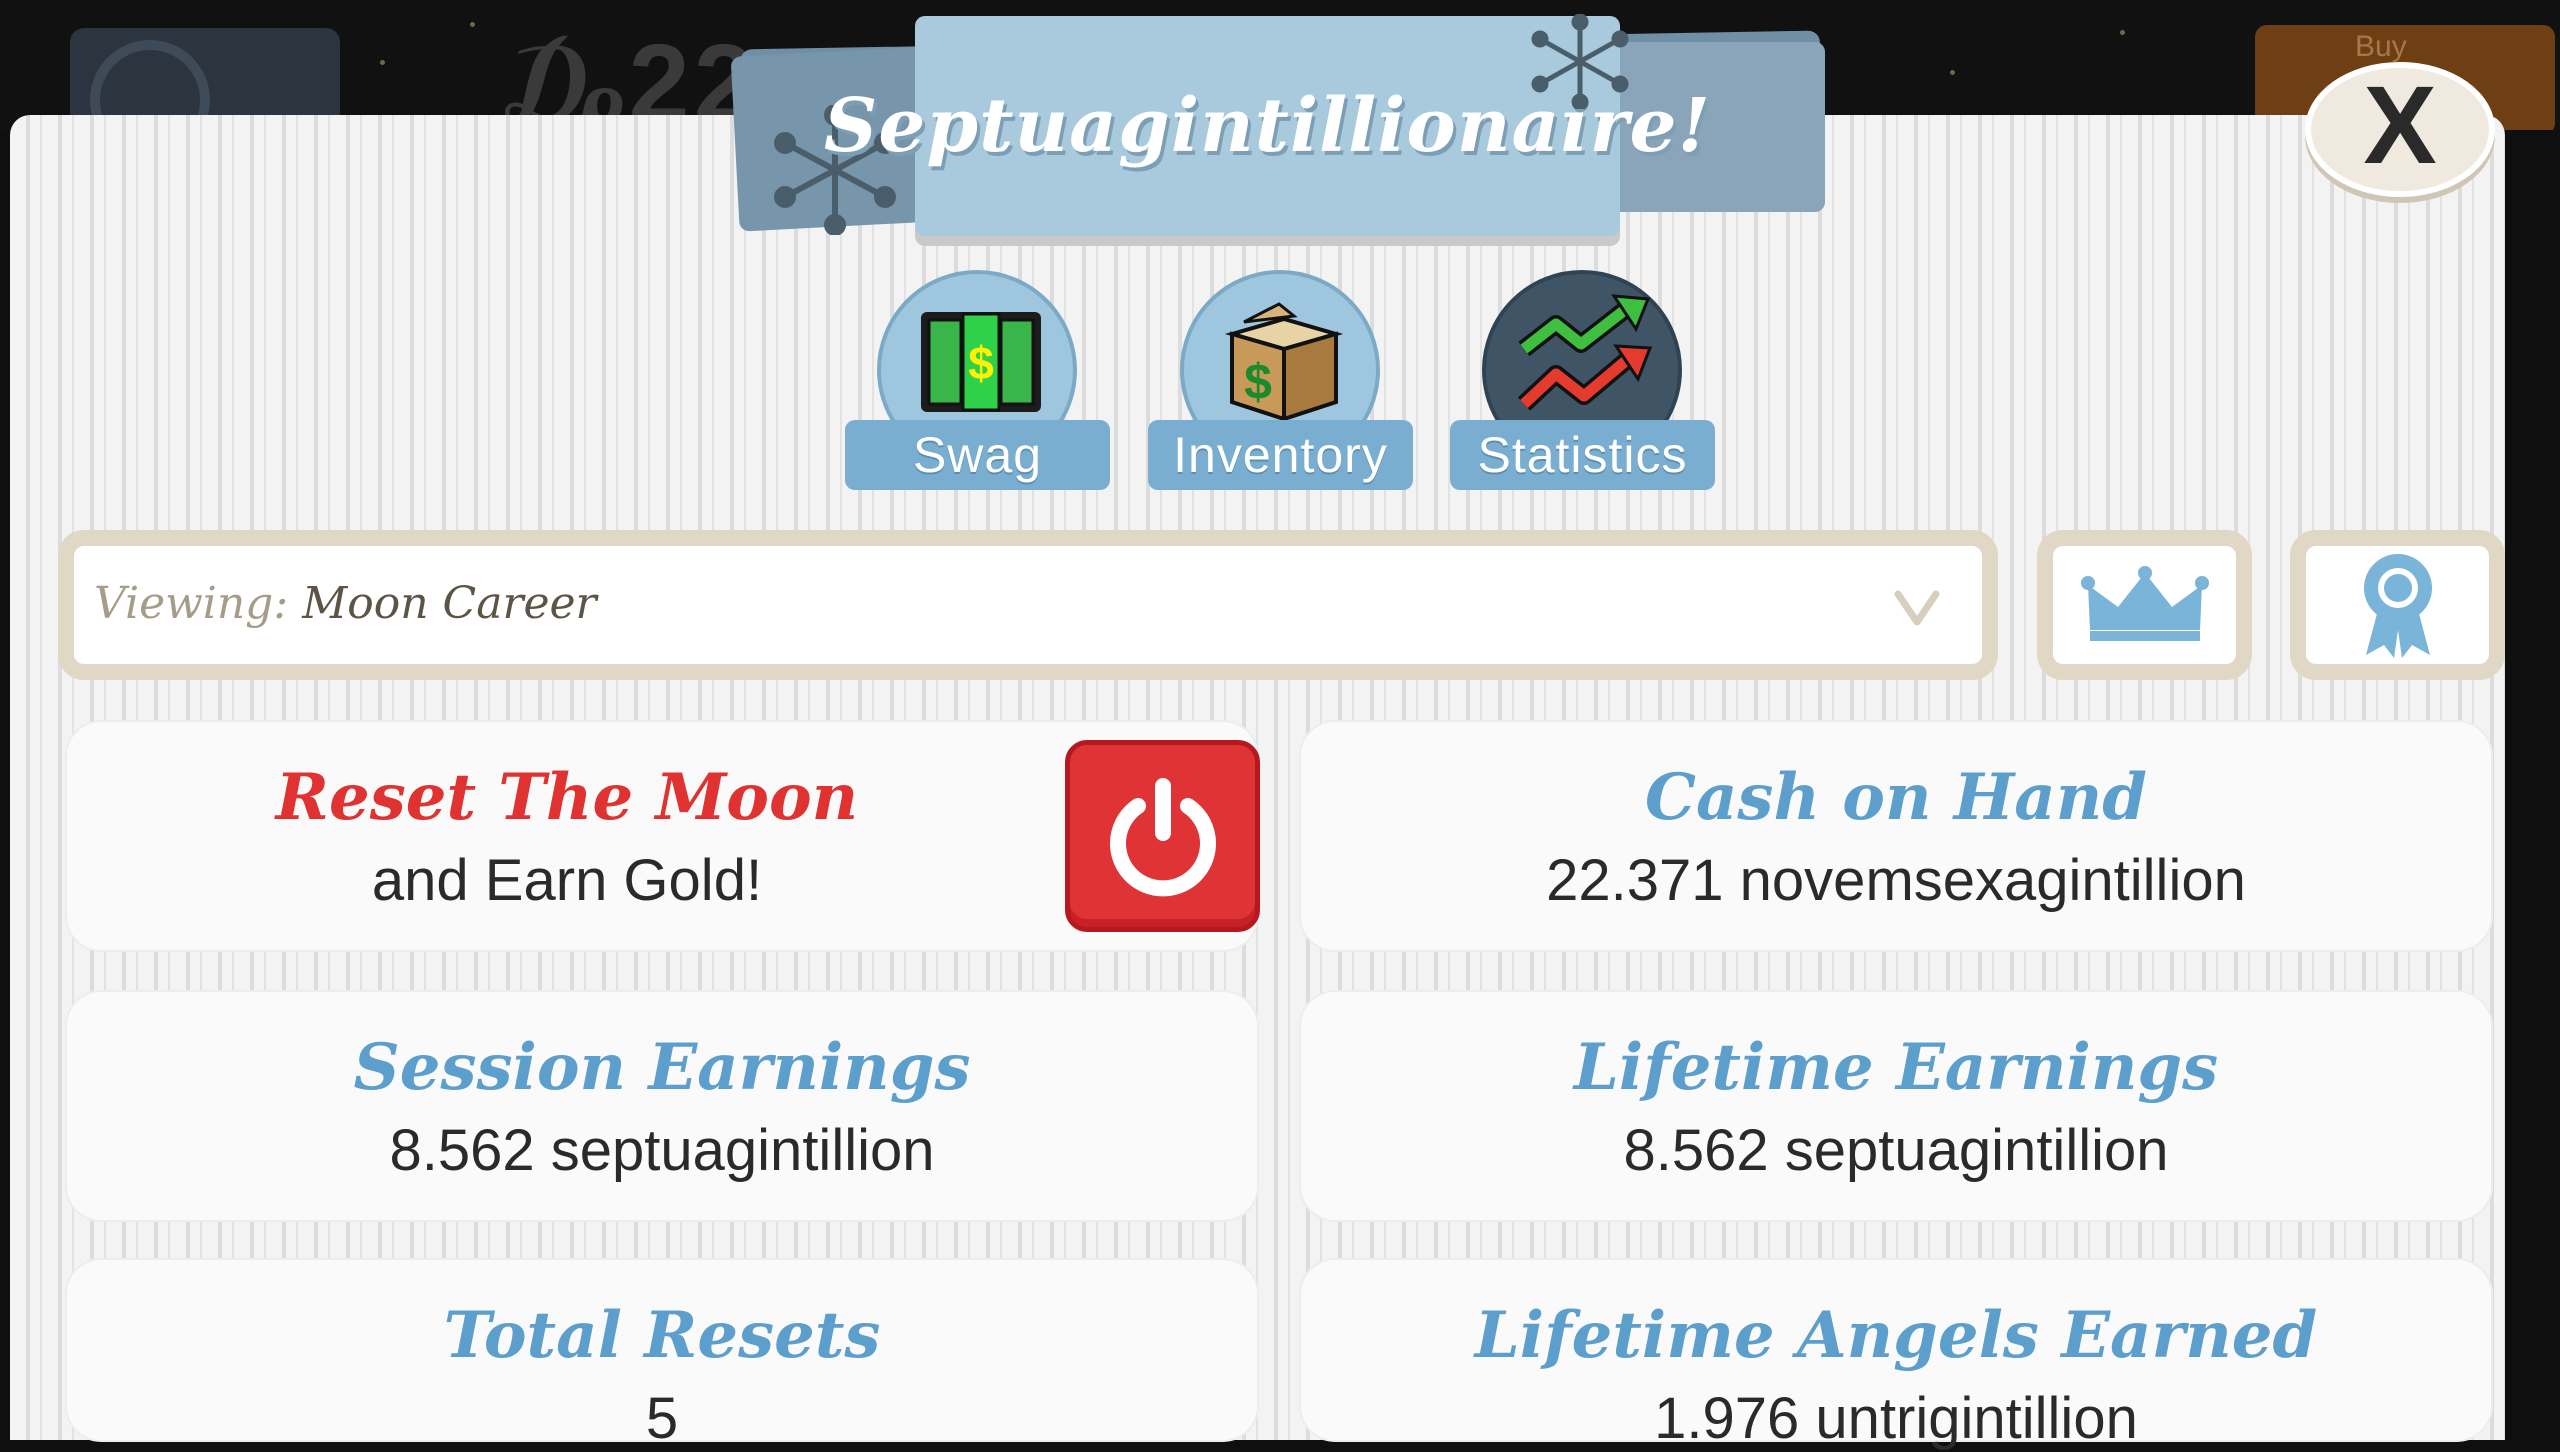 Image resolution: width=2560 pixels, height=1452 pixels. Describe the element at coordinates (1917, 608) in the screenshot. I see `chevron-down-icon` at that location.